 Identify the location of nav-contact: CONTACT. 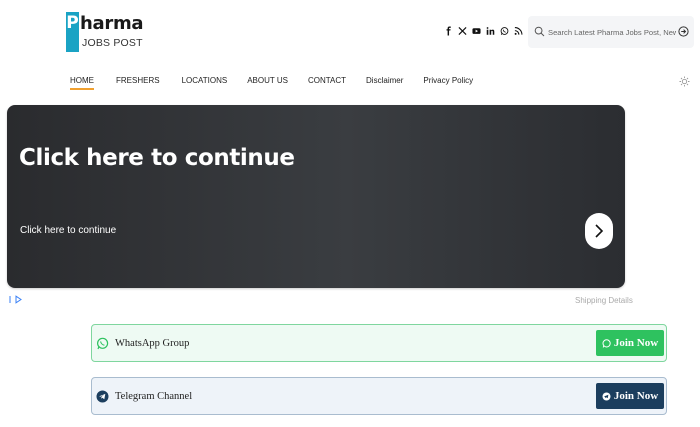
(327, 83).